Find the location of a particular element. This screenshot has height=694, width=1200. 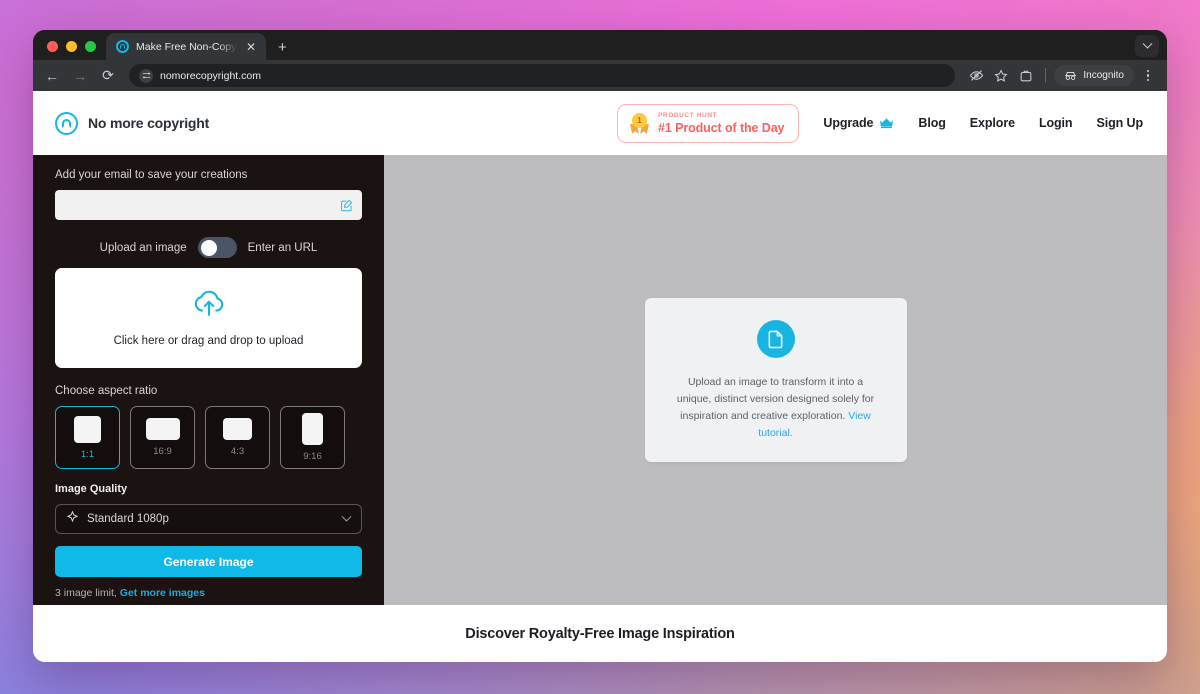

nav-signup: Sign Up is located at coordinates (1119, 123).